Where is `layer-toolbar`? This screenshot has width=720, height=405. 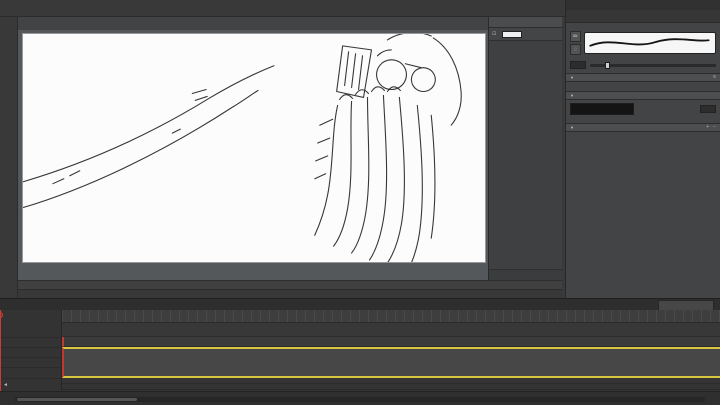 layer-toolbar is located at coordinates (525, 274).